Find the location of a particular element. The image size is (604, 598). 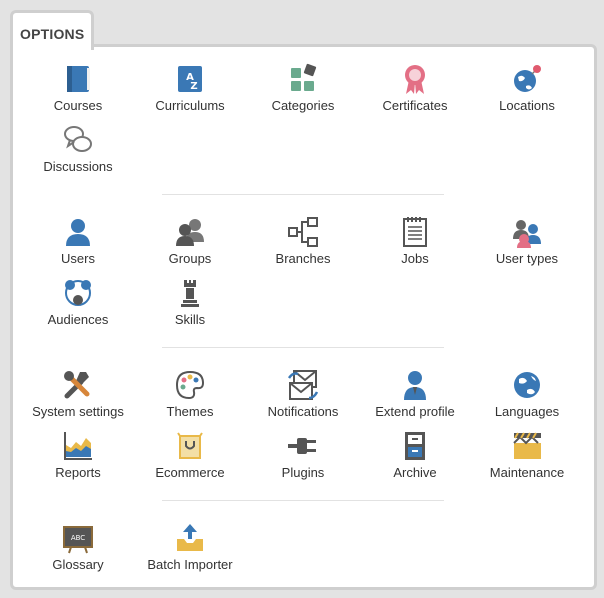

user-types-option: User types is located at coordinates (527, 240).